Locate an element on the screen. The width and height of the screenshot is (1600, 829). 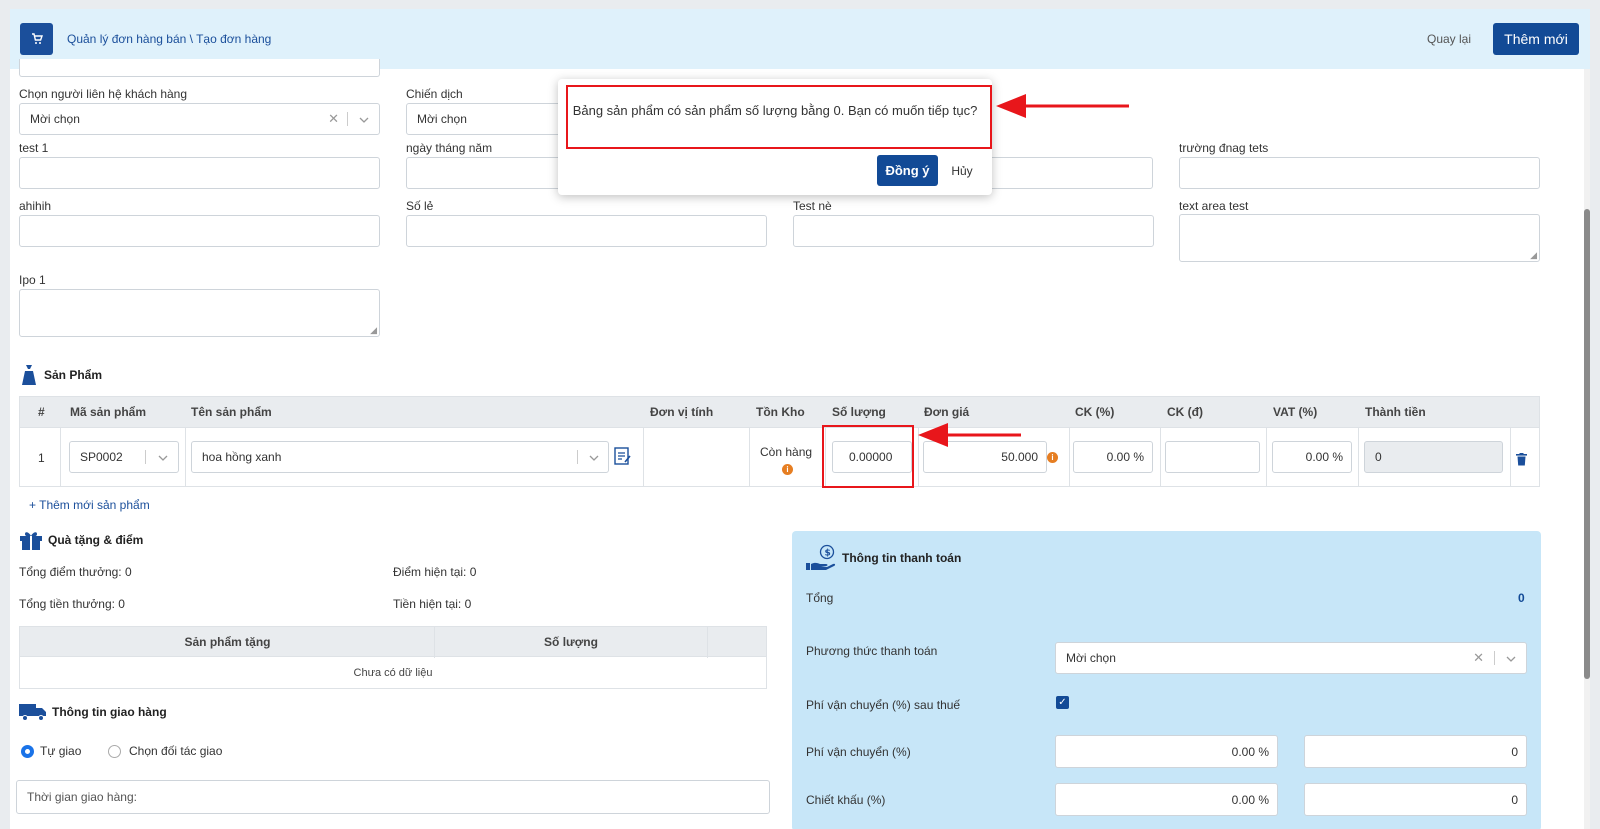
ship-percent-input: 0.00 % is located at coordinates (1166, 751).